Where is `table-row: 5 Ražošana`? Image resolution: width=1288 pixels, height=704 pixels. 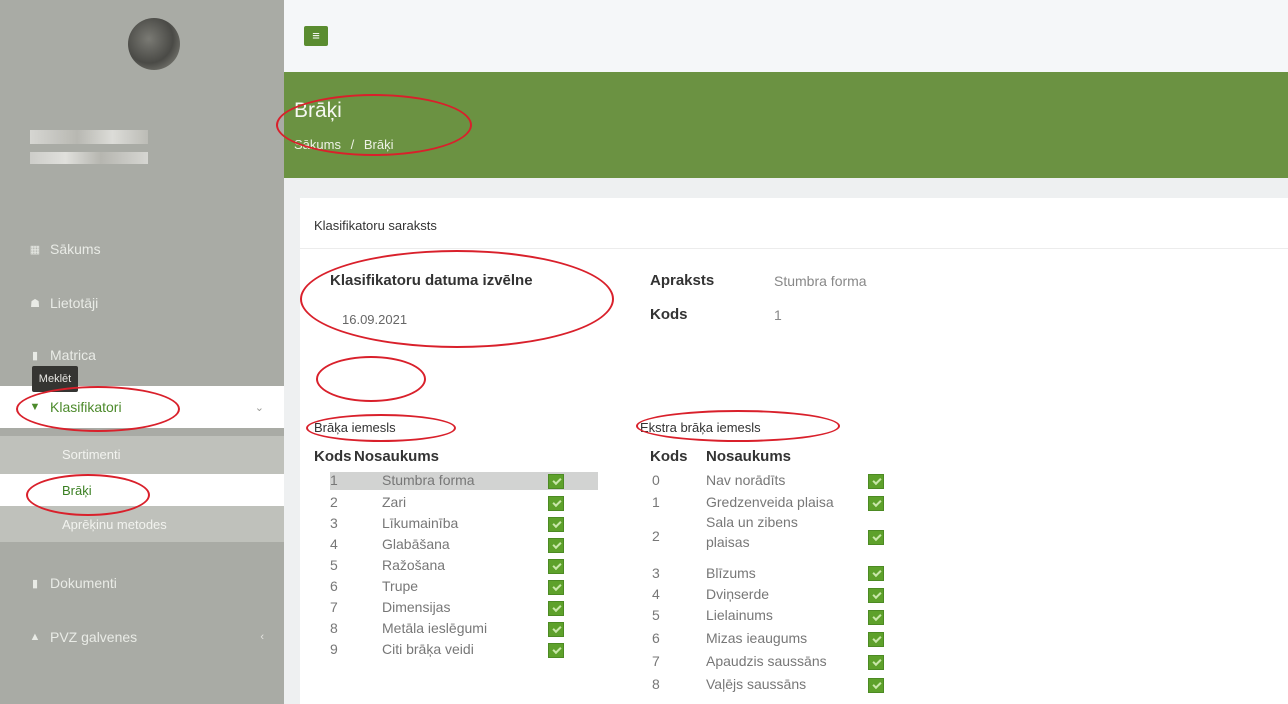
table-row: 5 Ražošana is located at coordinates (440, 566).